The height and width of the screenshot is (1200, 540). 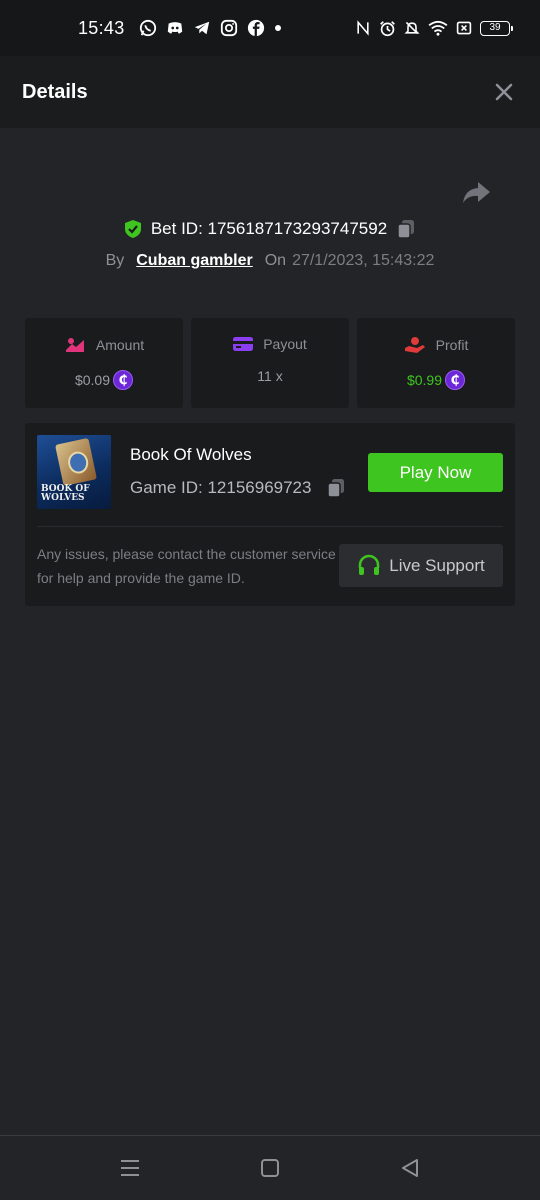 I want to click on game-title: Book Of Wolves, so click(x=191, y=454).